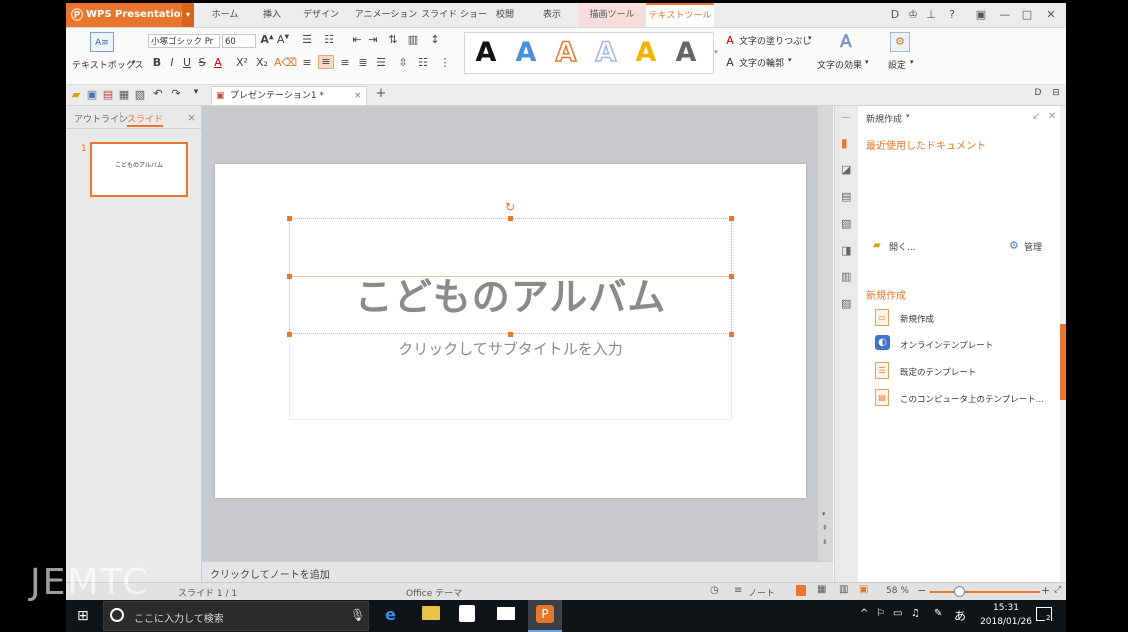  I want to click on slide-sorter-icon: ▦, so click(821, 589).